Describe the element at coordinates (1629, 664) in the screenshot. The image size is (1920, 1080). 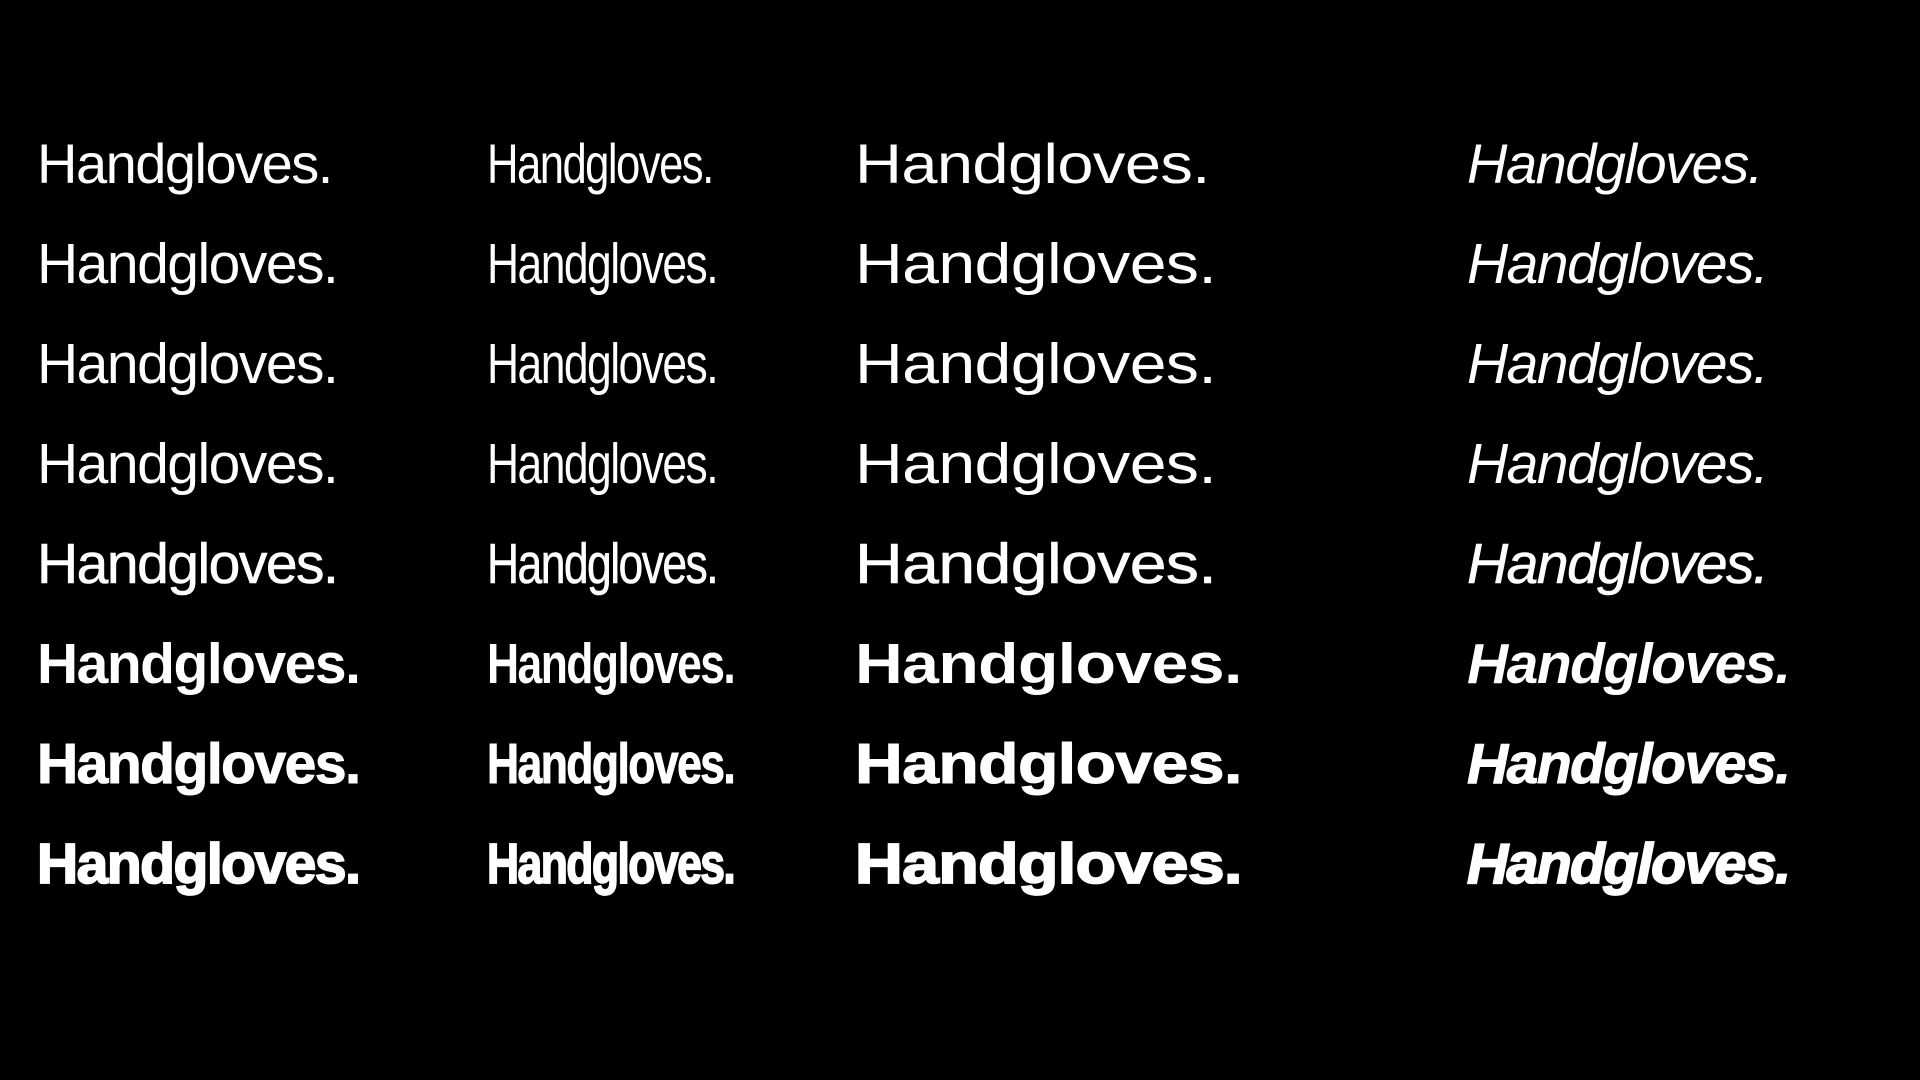
I see `sample-italic-weight-6: Handgloves.` at that location.